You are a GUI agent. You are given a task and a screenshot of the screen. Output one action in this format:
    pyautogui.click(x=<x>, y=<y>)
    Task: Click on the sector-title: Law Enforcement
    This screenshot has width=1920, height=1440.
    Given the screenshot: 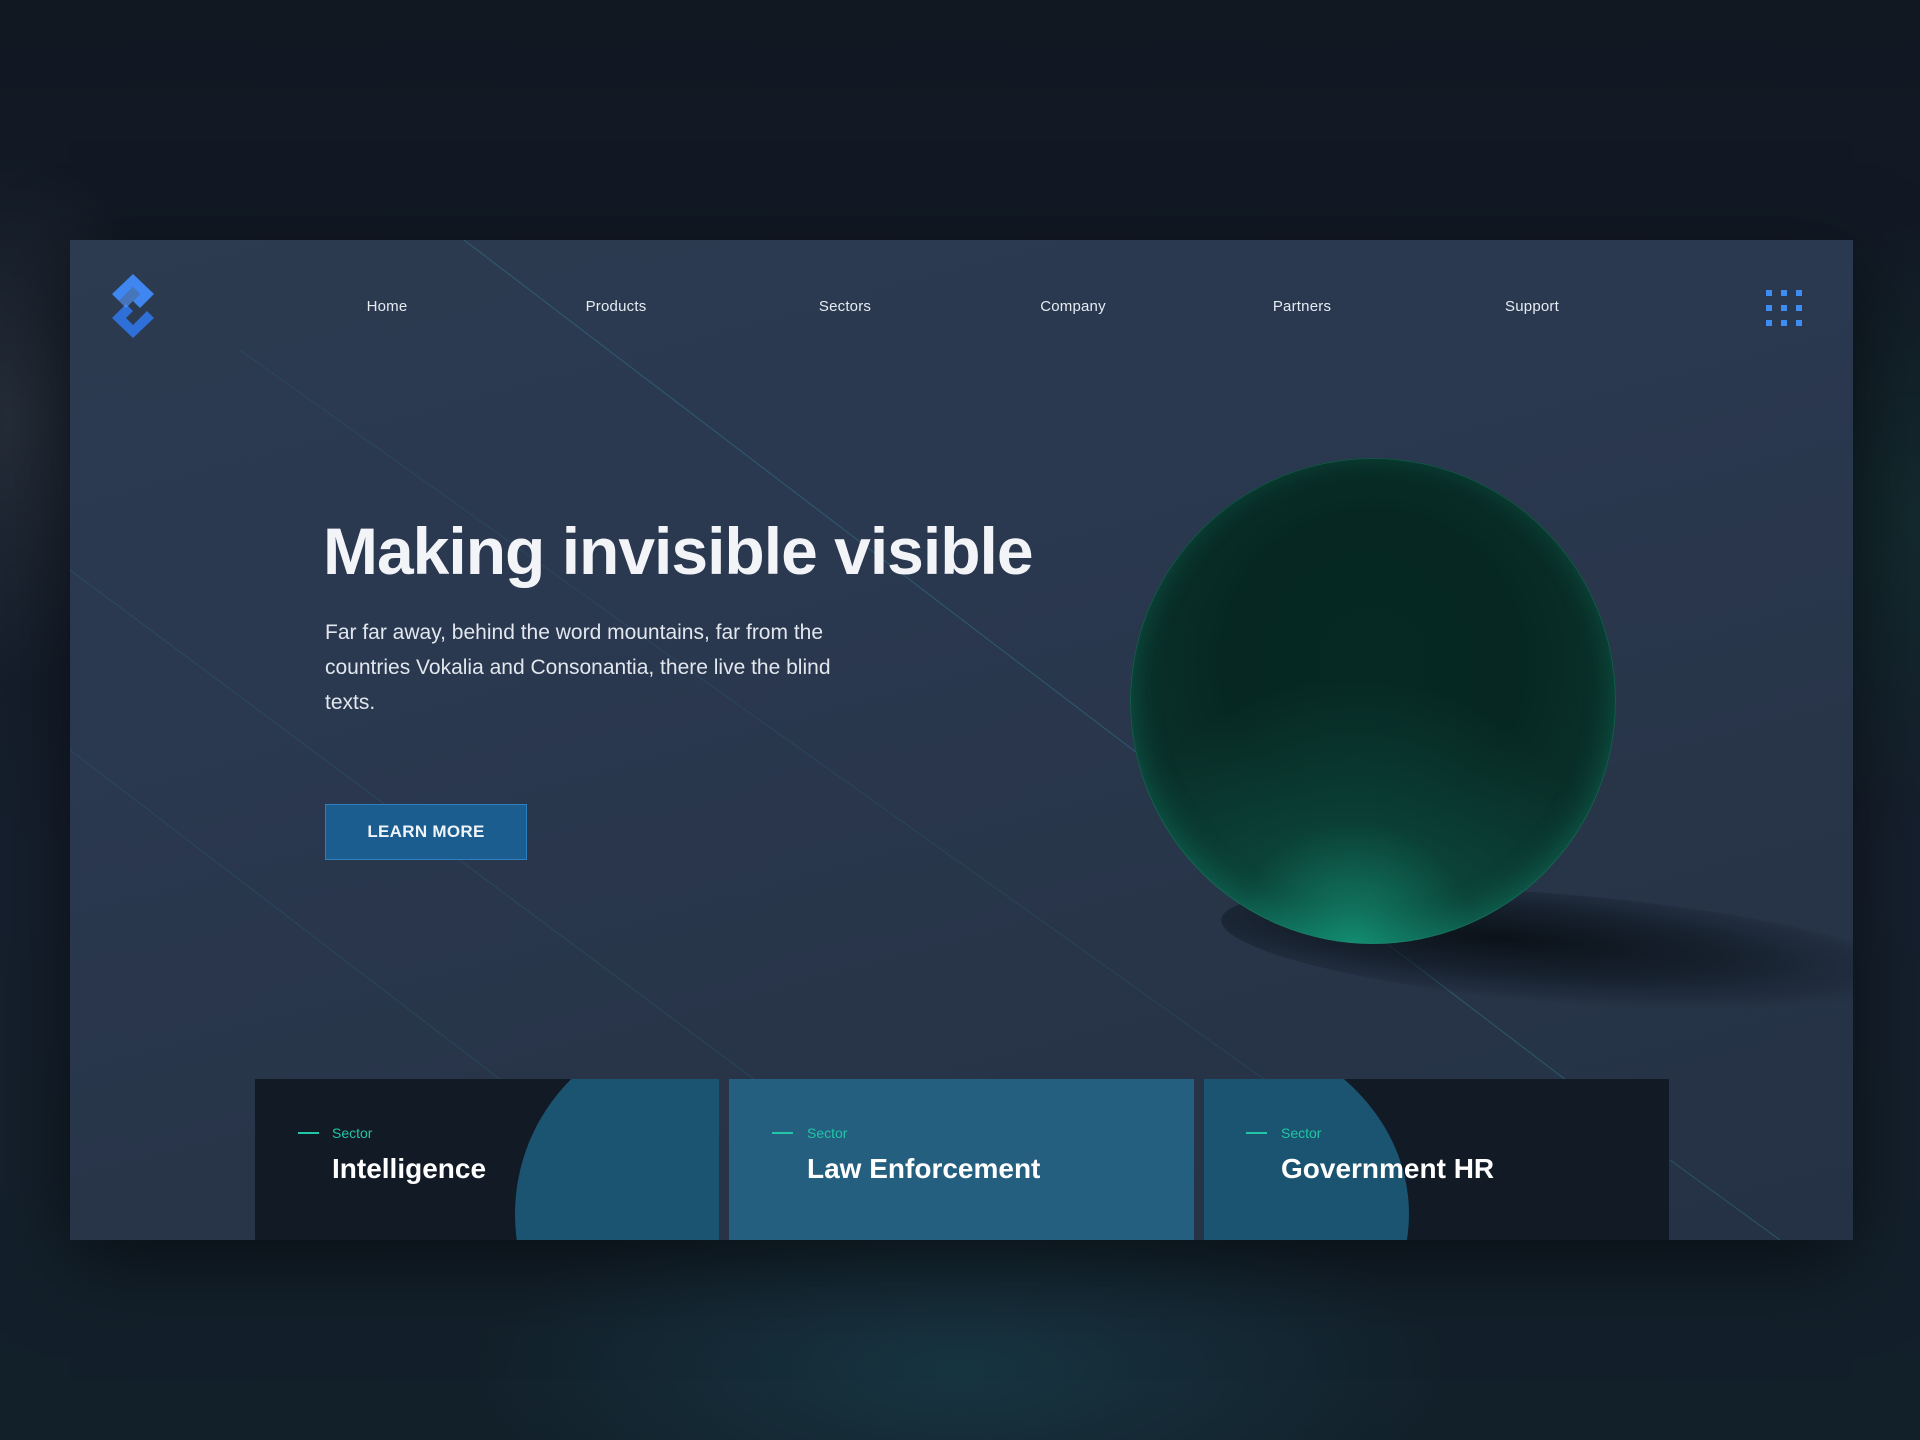 What is the action you would take?
    pyautogui.click(x=924, y=1168)
    